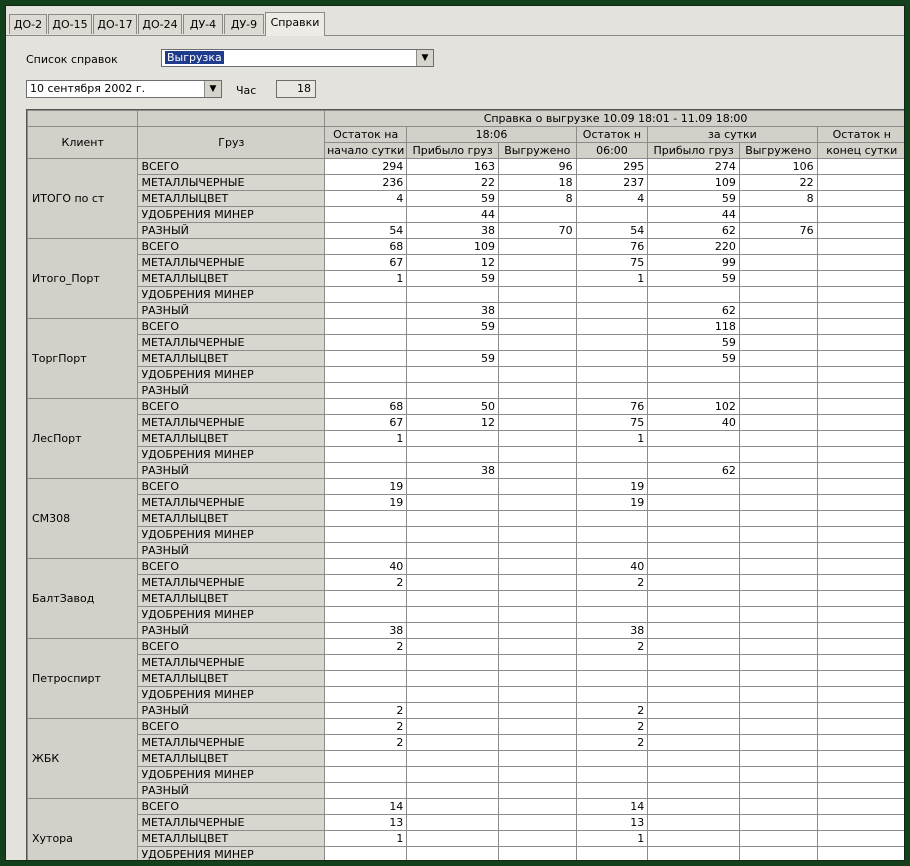 Image resolution: width=910 pixels, height=866 pixels. I want to click on tab-do-24: ДО-24, so click(160, 24).